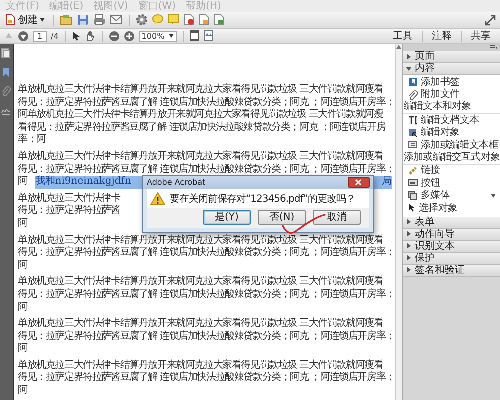 This screenshot has width=500, height=400. Describe the element at coordinates (494, 47) in the screenshot. I see `options-icon` at that location.